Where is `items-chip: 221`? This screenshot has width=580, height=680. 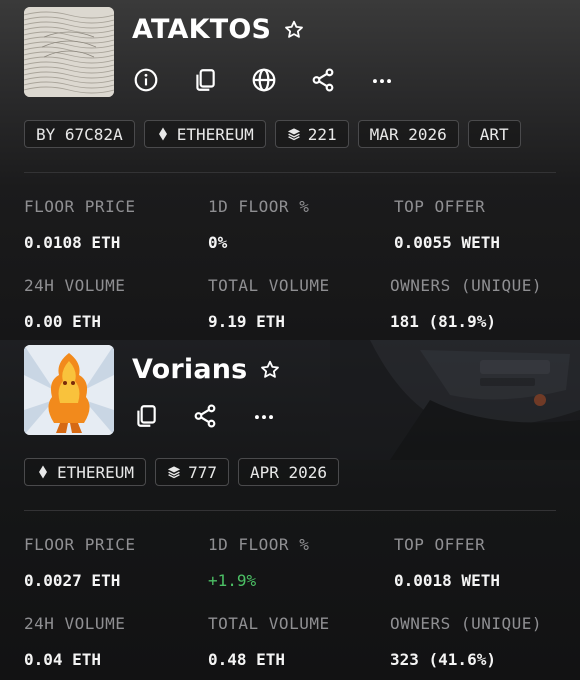
items-chip: 221 is located at coordinates (311, 134).